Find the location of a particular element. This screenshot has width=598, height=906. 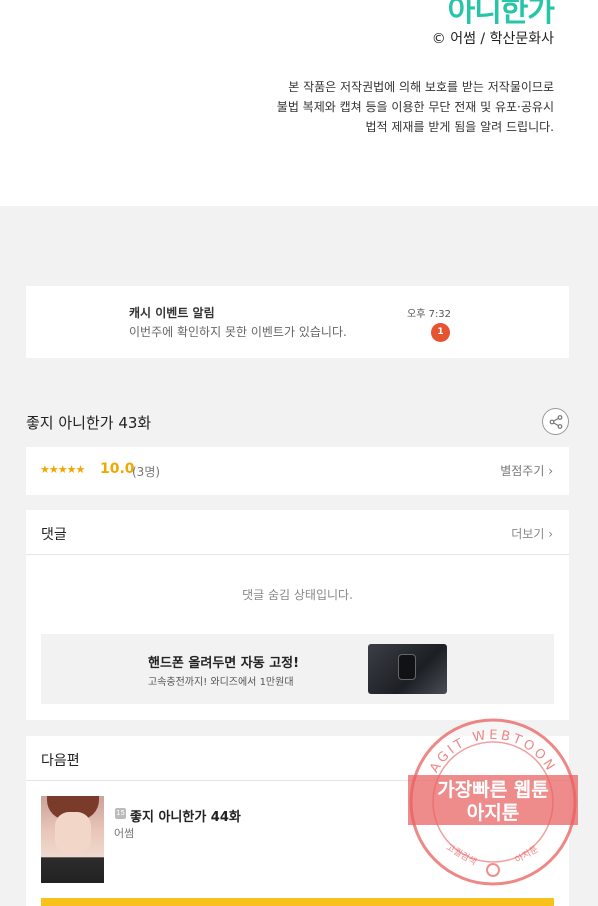

rate-button: 별점주기 › is located at coordinates (526, 470).